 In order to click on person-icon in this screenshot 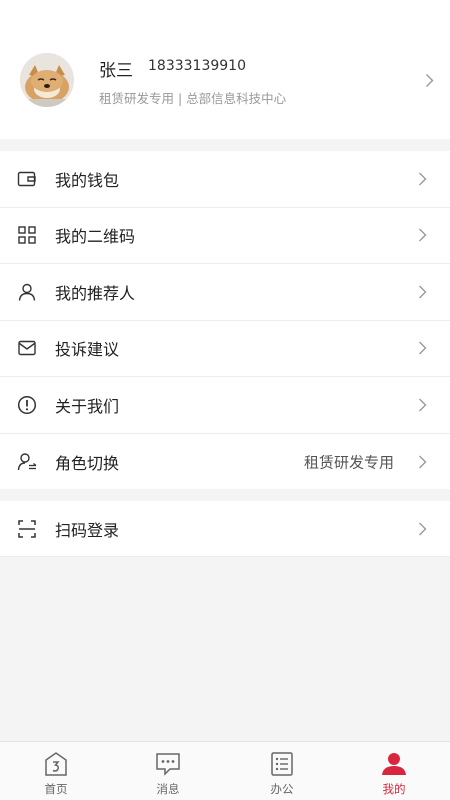, I will do `click(27, 292)`.